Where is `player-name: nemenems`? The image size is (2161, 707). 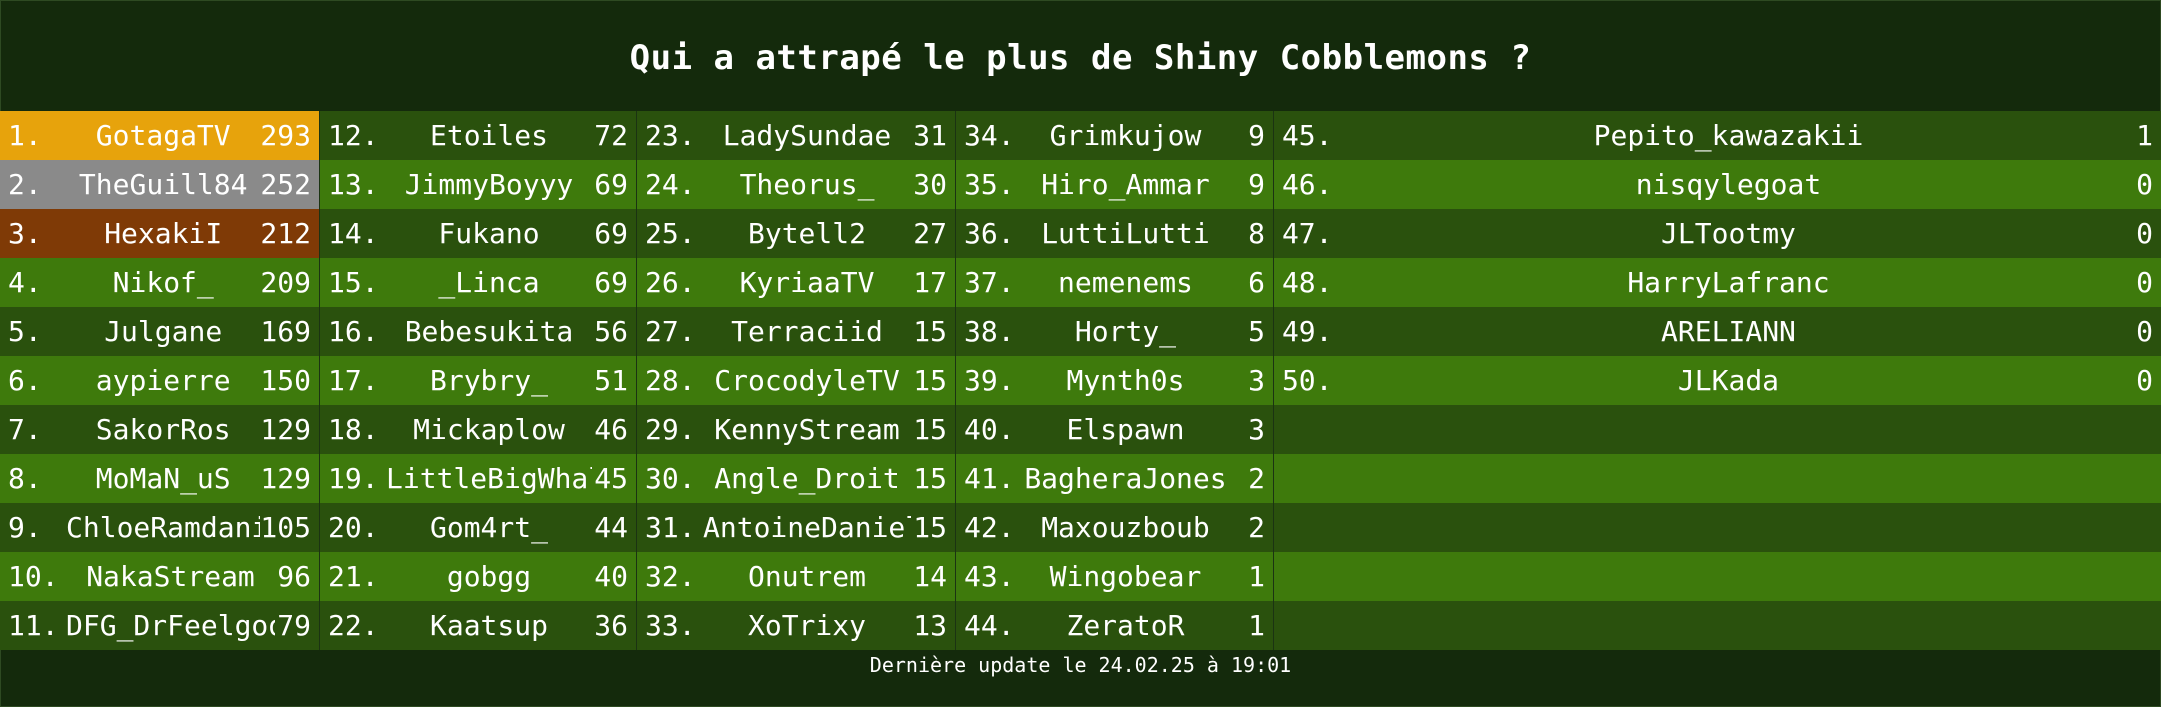 player-name: nemenems is located at coordinates (1125, 282).